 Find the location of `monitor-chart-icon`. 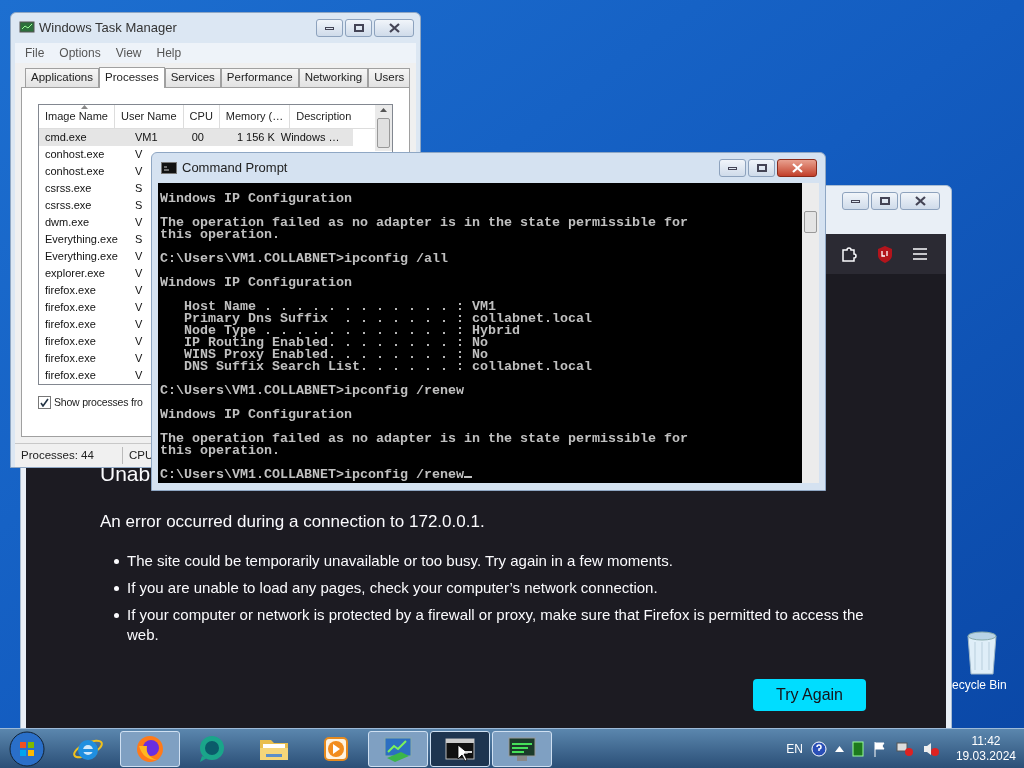

monitor-chart-icon is located at coordinates (27, 28).